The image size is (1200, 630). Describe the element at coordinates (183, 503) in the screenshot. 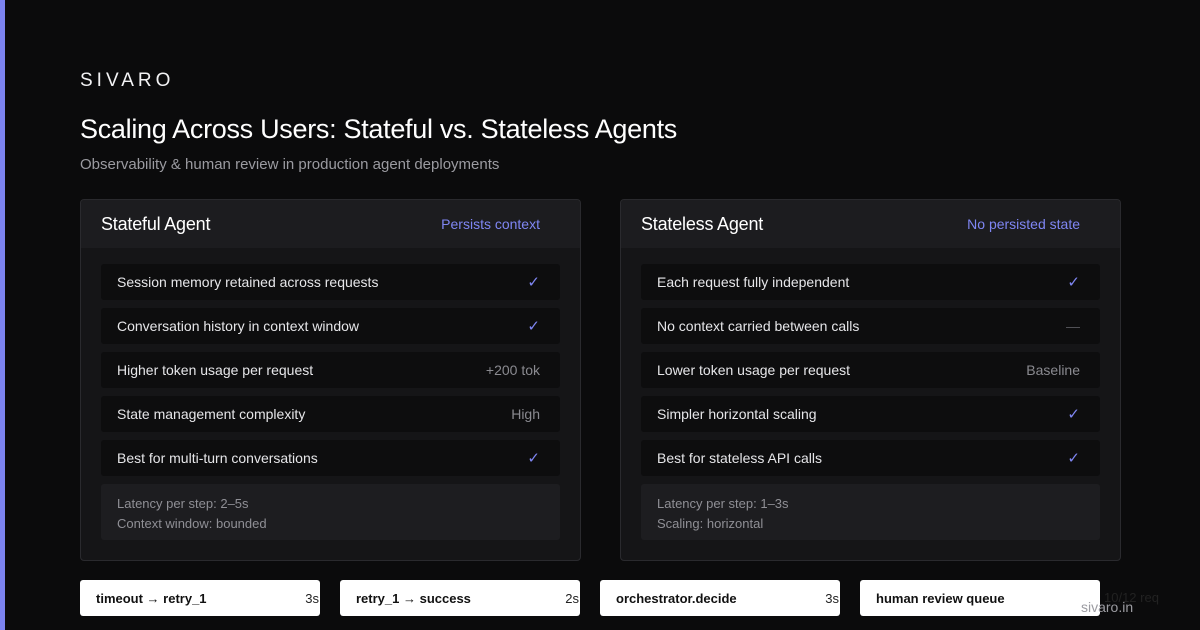

I see `latency-metric: Latency per step: 2–5s` at that location.